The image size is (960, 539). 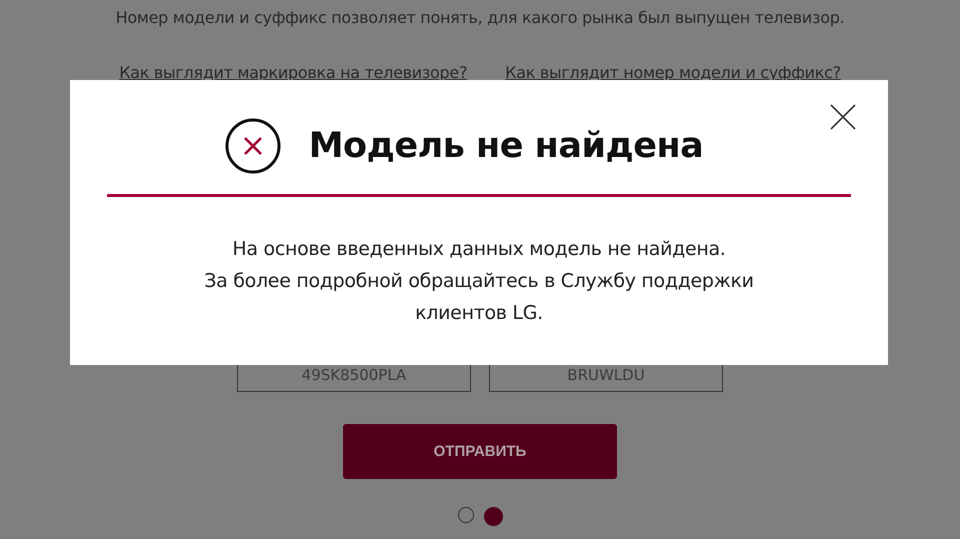 What do you see at coordinates (293, 72) in the screenshot?
I see `help-link: Как выглядит маркировка на телевизоре?` at bounding box center [293, 72].